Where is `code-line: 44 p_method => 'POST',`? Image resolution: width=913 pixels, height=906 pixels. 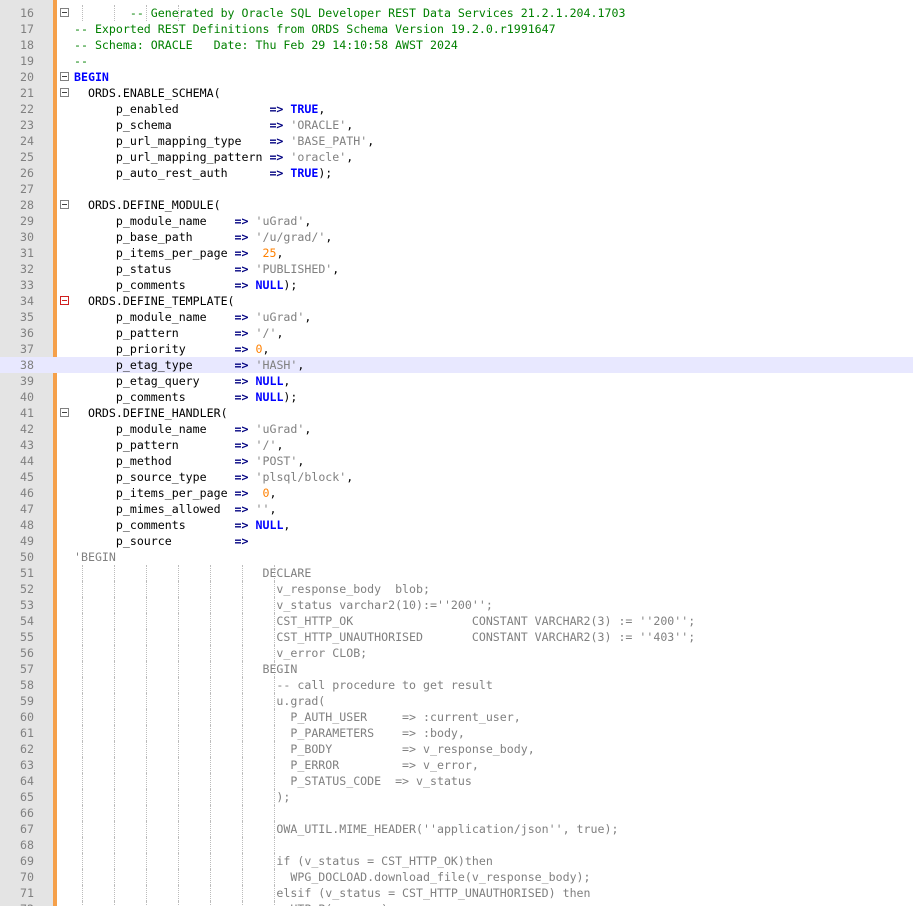
code-line: 44 p_method => 'POST', is located at coordinates (456, 461).